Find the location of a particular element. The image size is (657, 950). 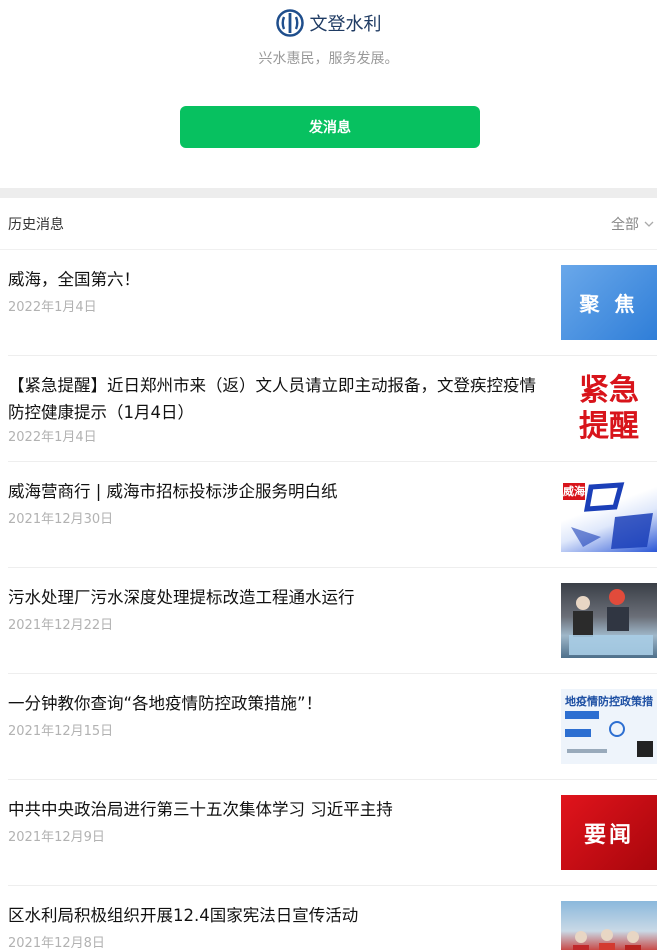

thumbnail-text: 紧急提醒 is located at coordinates (609, 408).